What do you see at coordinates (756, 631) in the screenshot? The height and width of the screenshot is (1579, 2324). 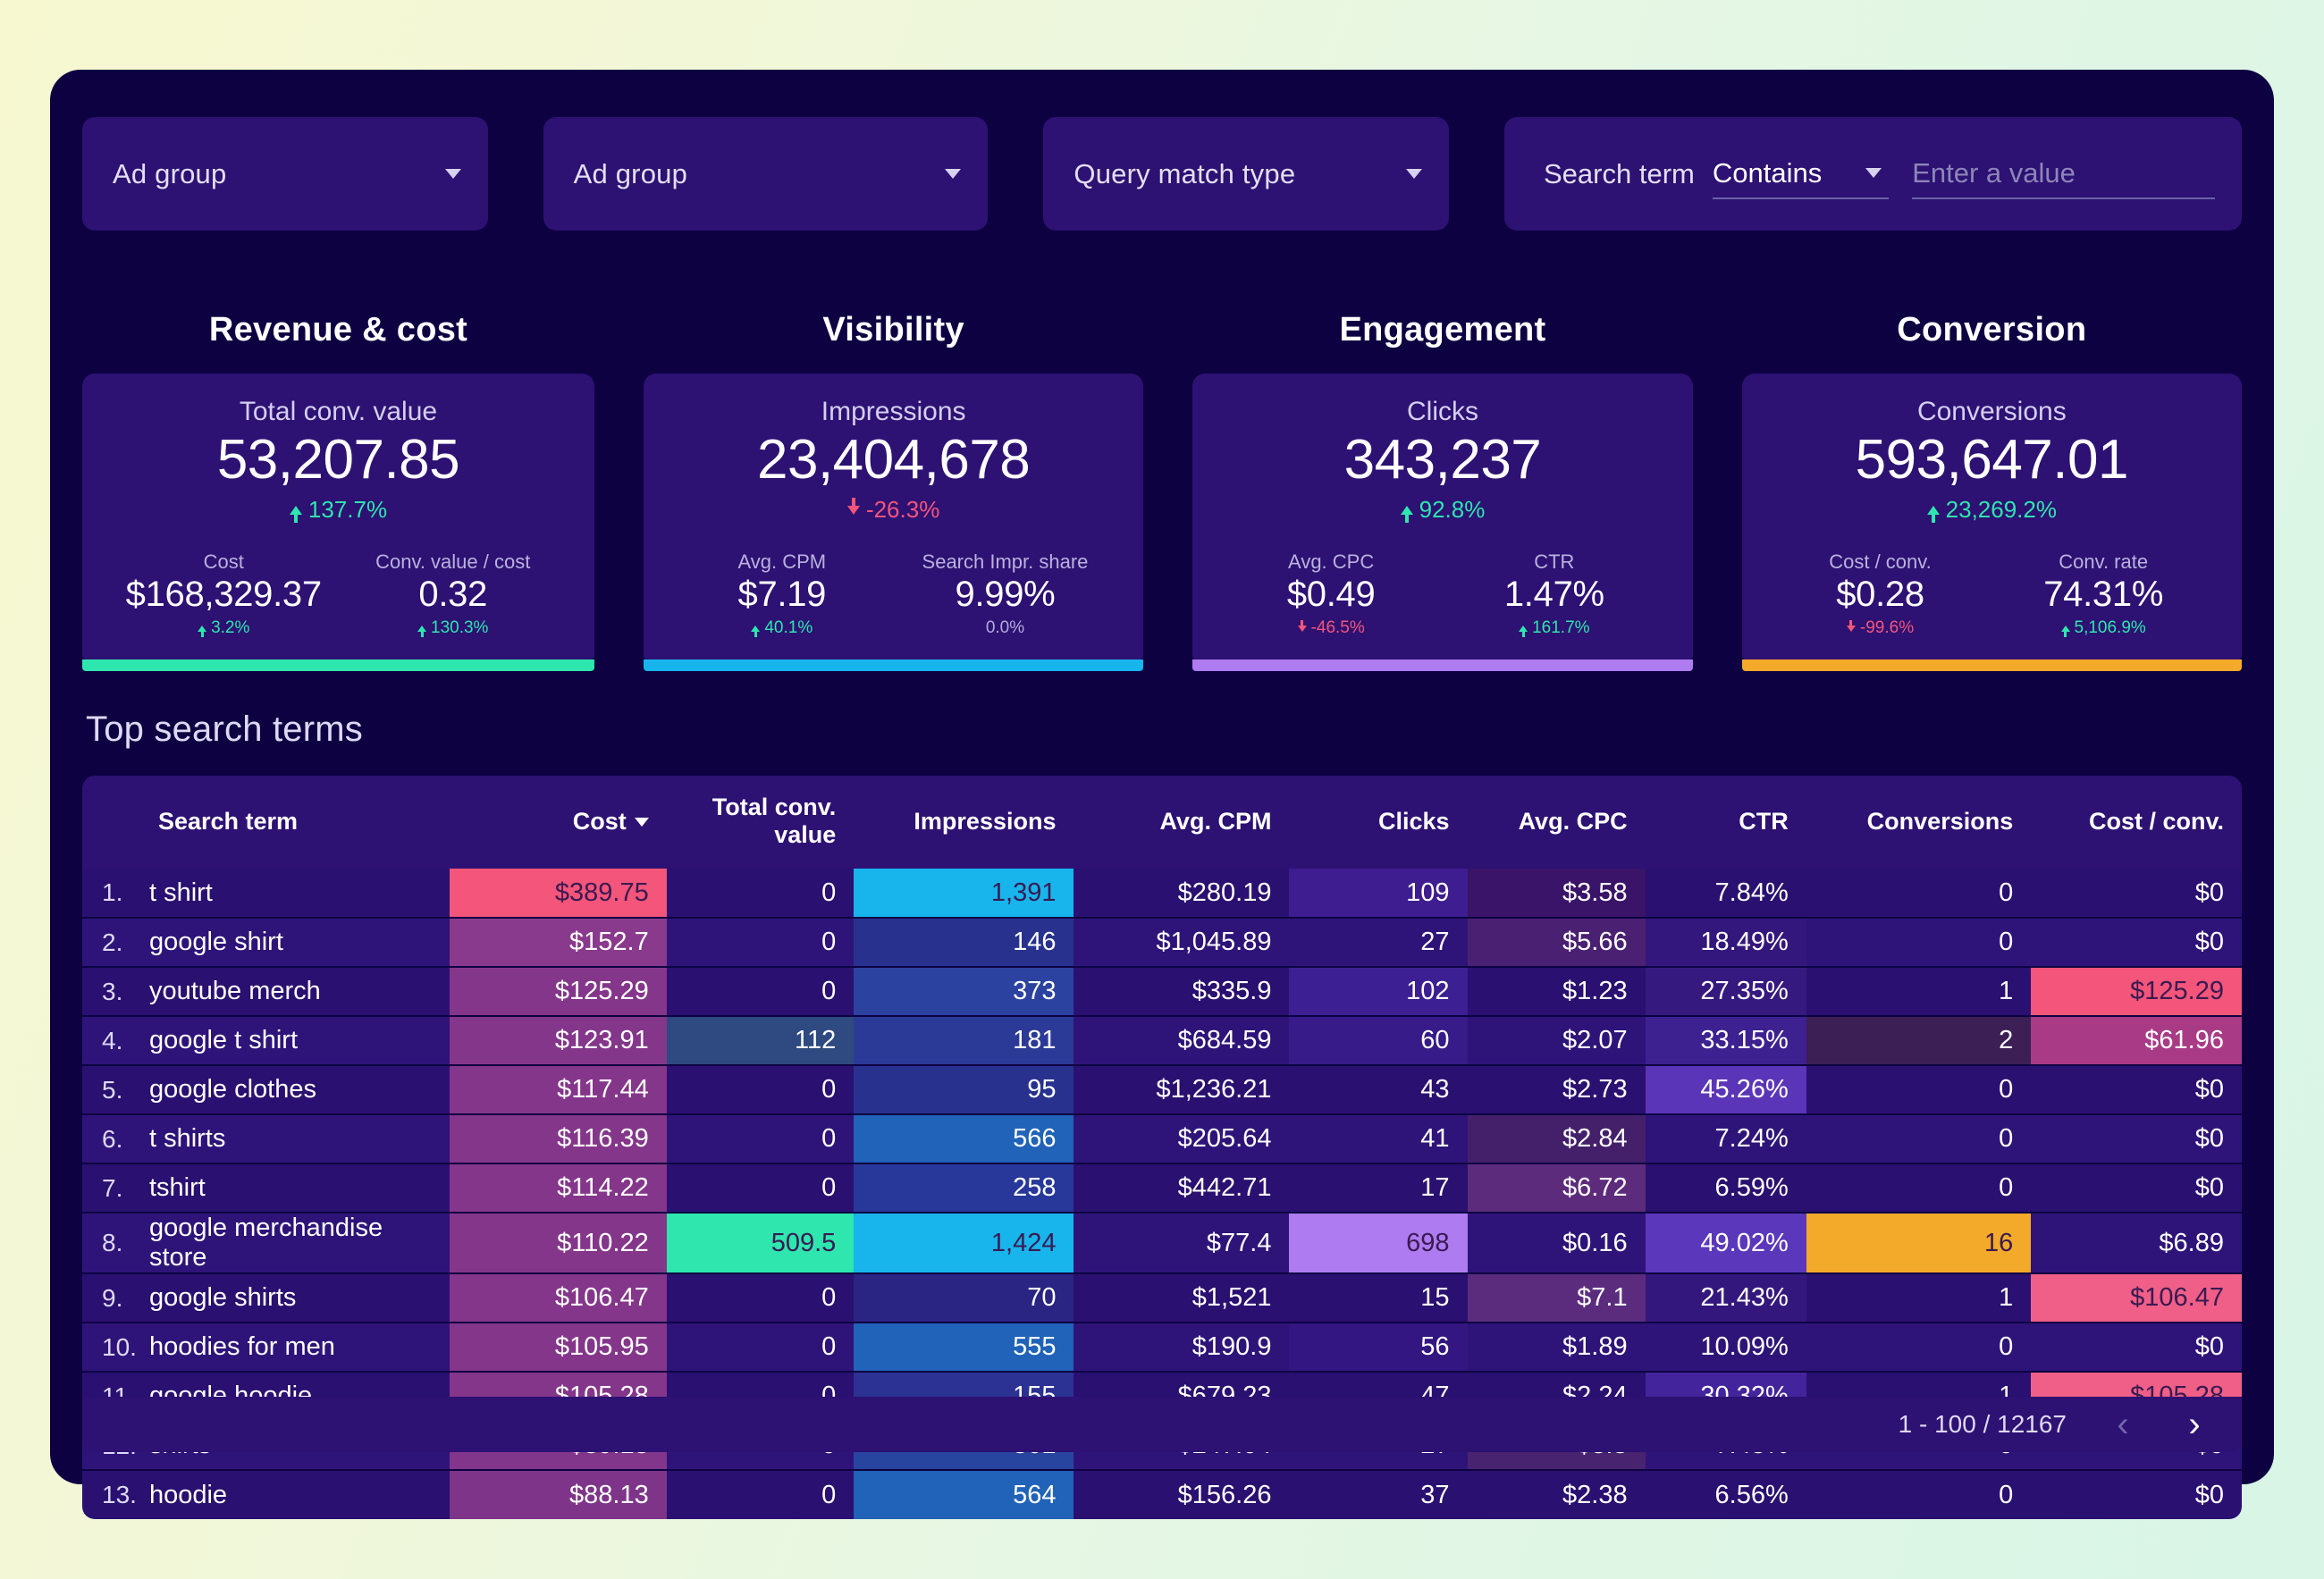 I see `arrow-up-icon` at bounding box center [756, 631].